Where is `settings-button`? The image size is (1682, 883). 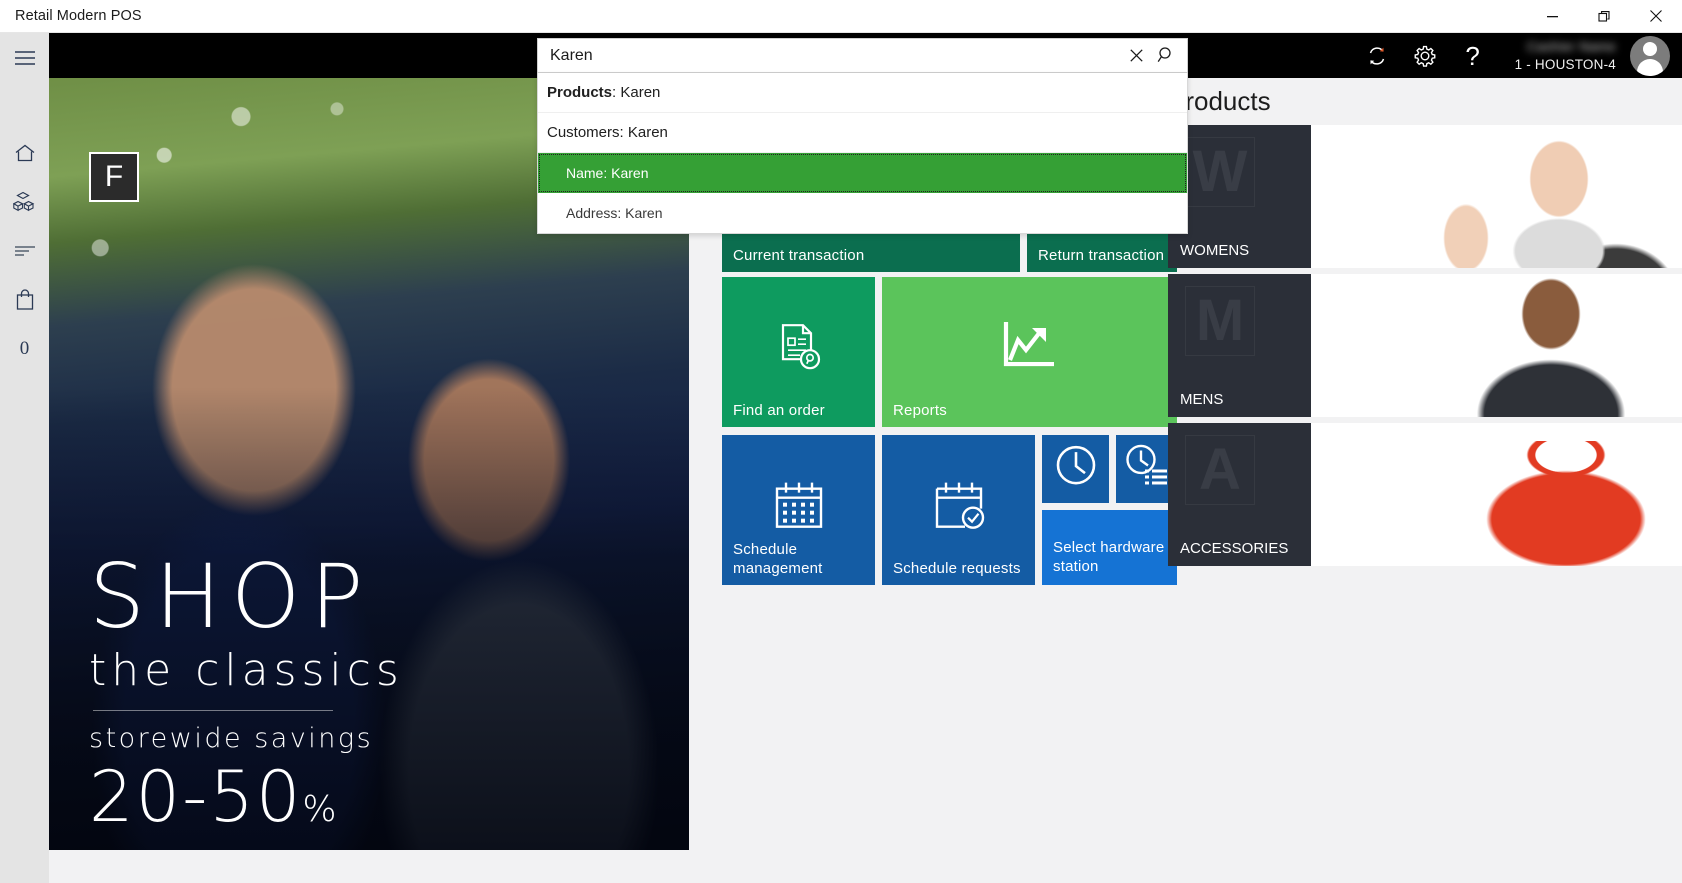 settings-button is located at coordinates (1425, 55).